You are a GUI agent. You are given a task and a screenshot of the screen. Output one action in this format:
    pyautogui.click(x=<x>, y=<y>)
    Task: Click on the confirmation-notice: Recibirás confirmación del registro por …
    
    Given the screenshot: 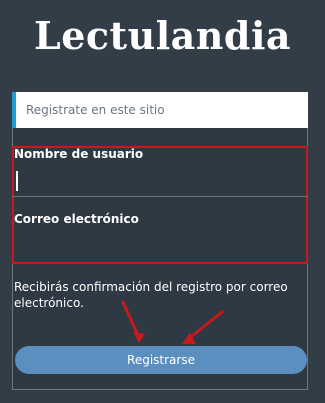 What is the action you would take?
    pyautogui.click(x=151, y=295)
    